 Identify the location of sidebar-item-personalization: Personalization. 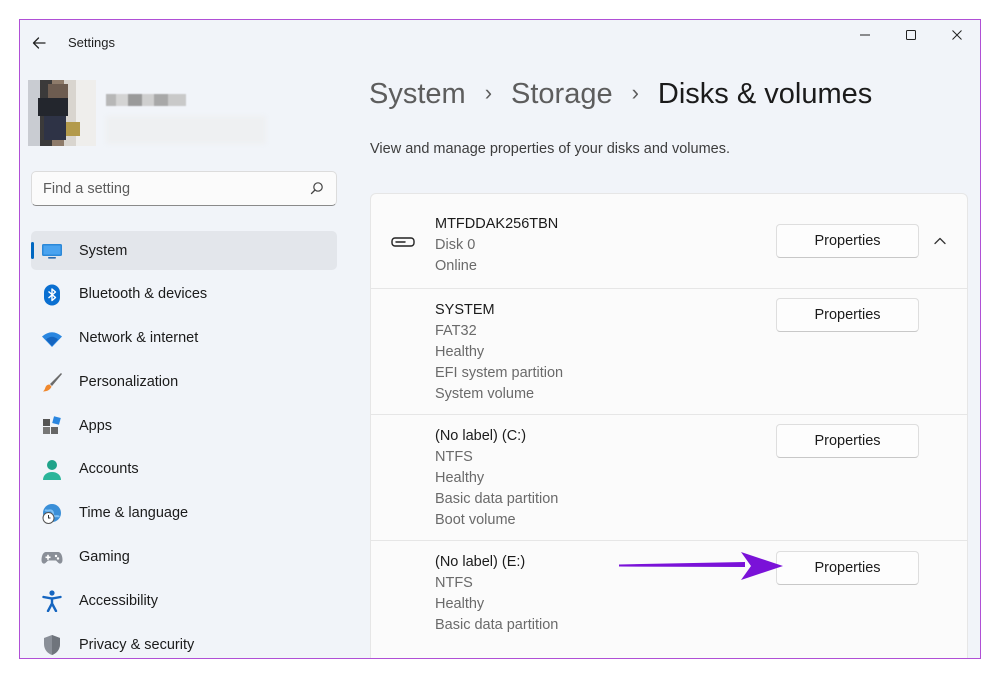
(184, 381).